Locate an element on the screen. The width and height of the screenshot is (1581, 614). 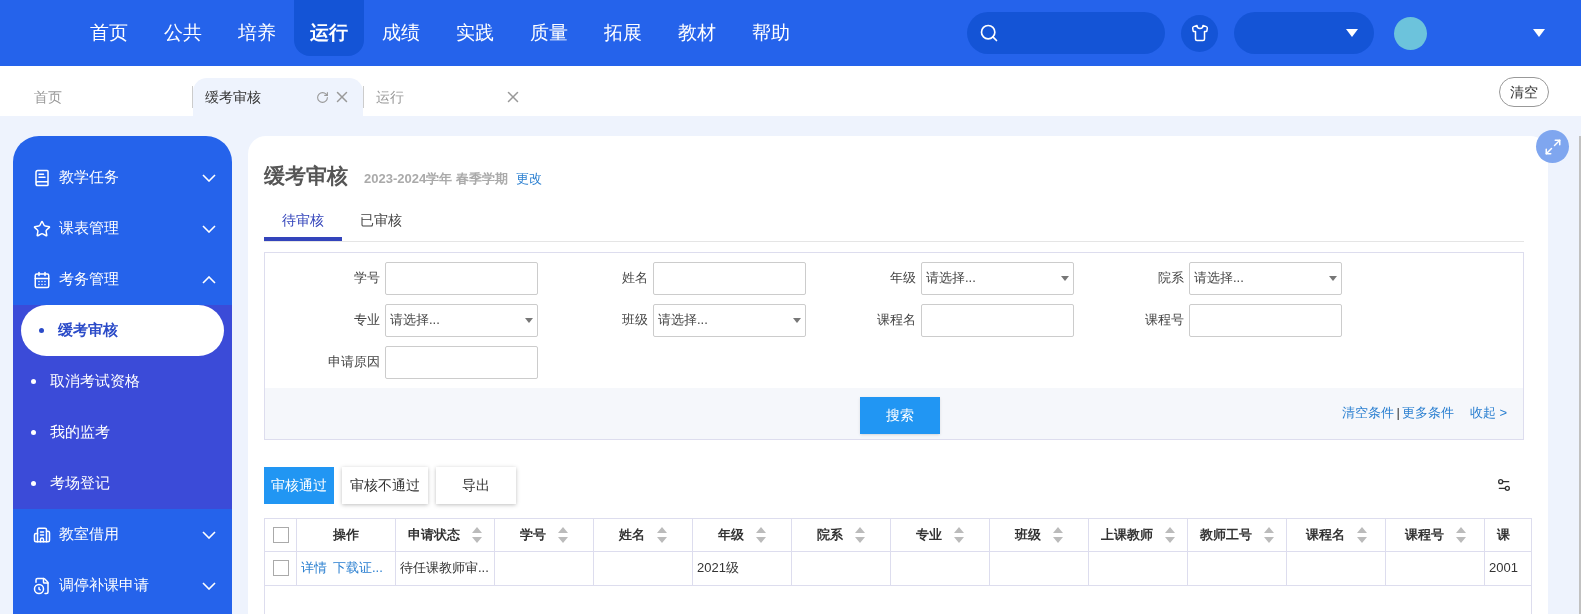
column-header: 操作 is located at coordinates (346, 534).